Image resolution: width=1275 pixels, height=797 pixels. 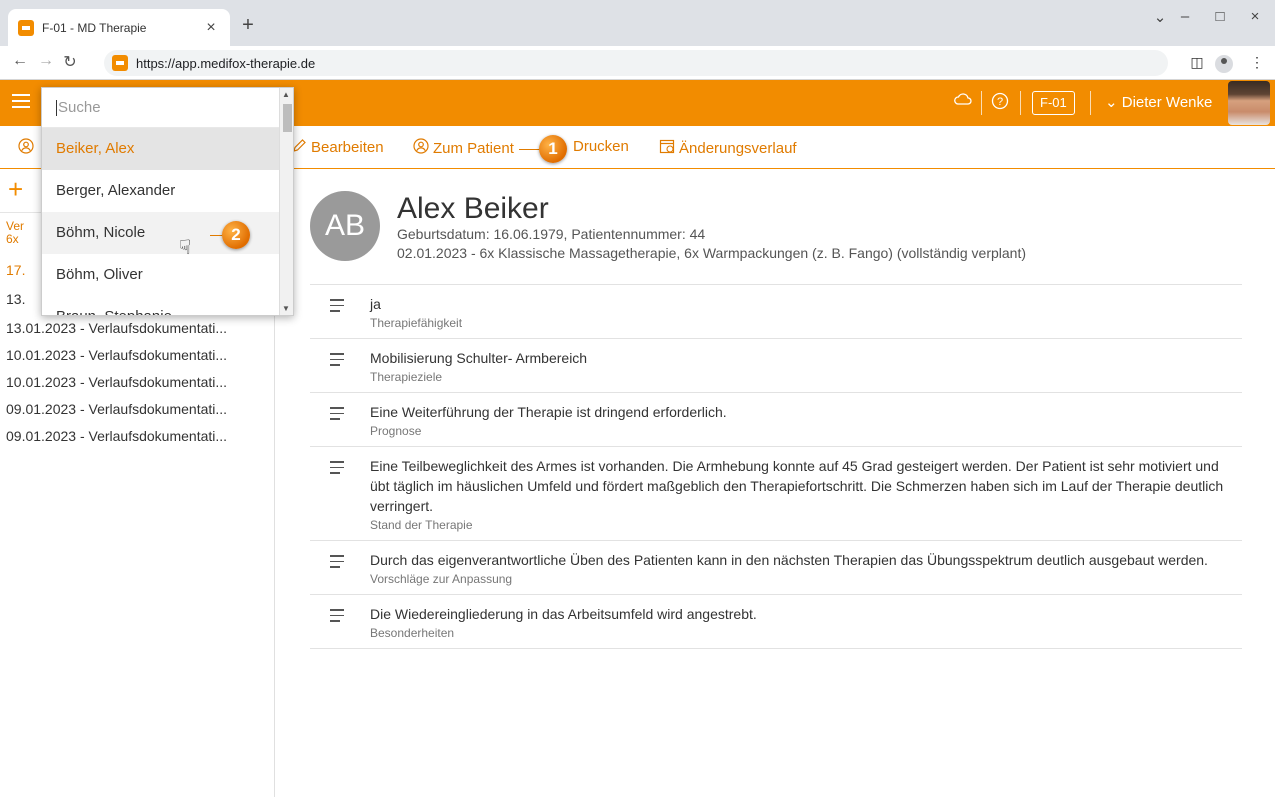 What do you see at coordinates (79, 107) in the screenshot?
I see `search-placeholder: Suche` at bounding box center [79, 107].